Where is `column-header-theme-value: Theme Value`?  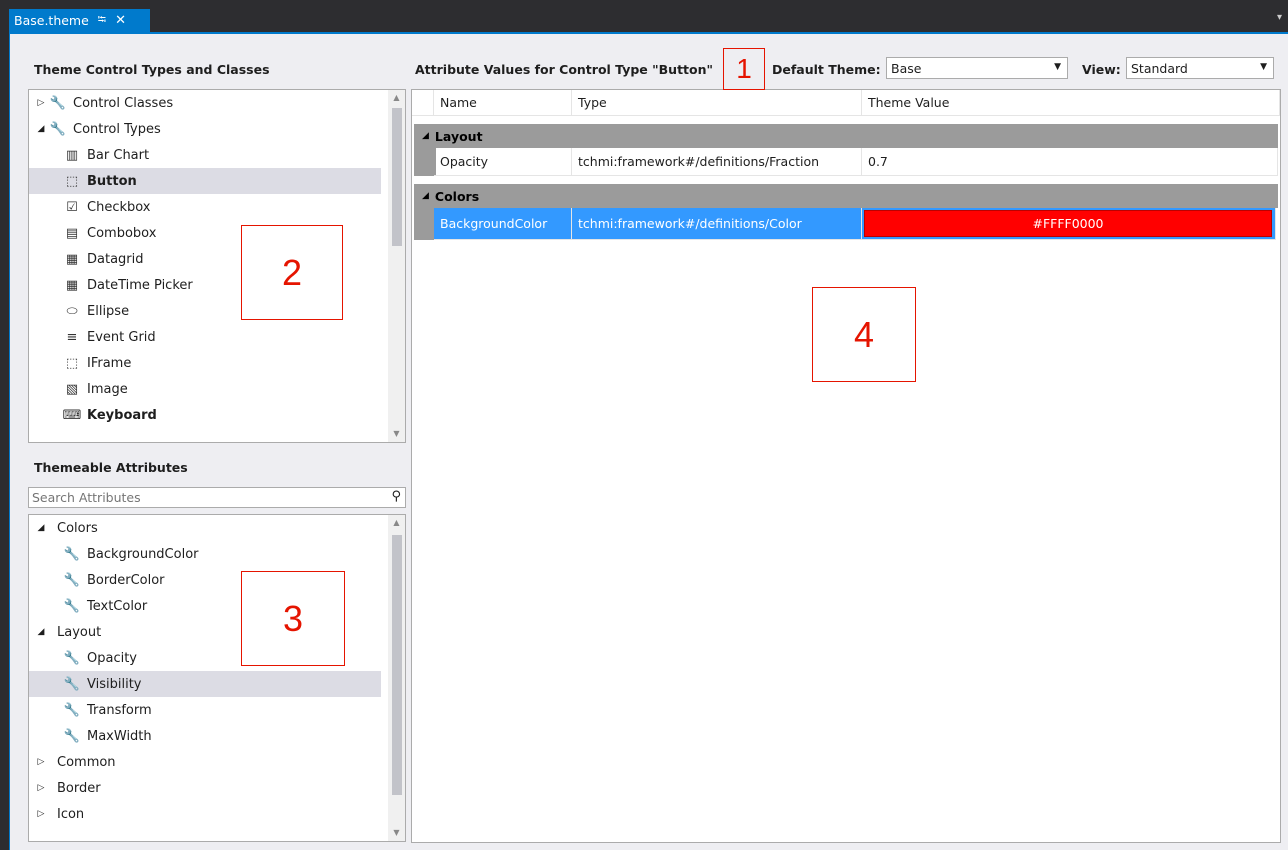 column-header-theme-value: Theme Value is located at coordinates (1071, 103).